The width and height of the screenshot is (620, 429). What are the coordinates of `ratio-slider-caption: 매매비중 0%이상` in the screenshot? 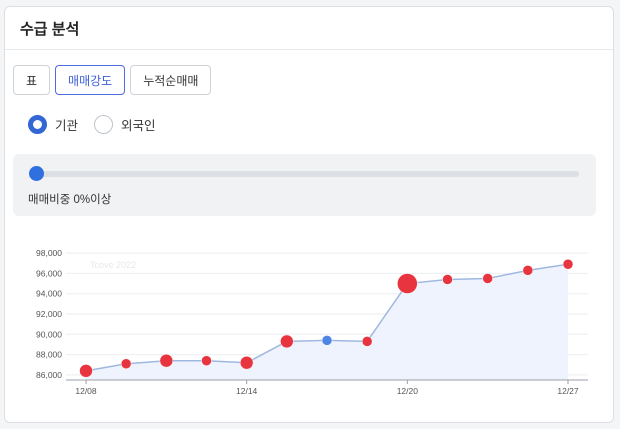 It's located at (70, 200).